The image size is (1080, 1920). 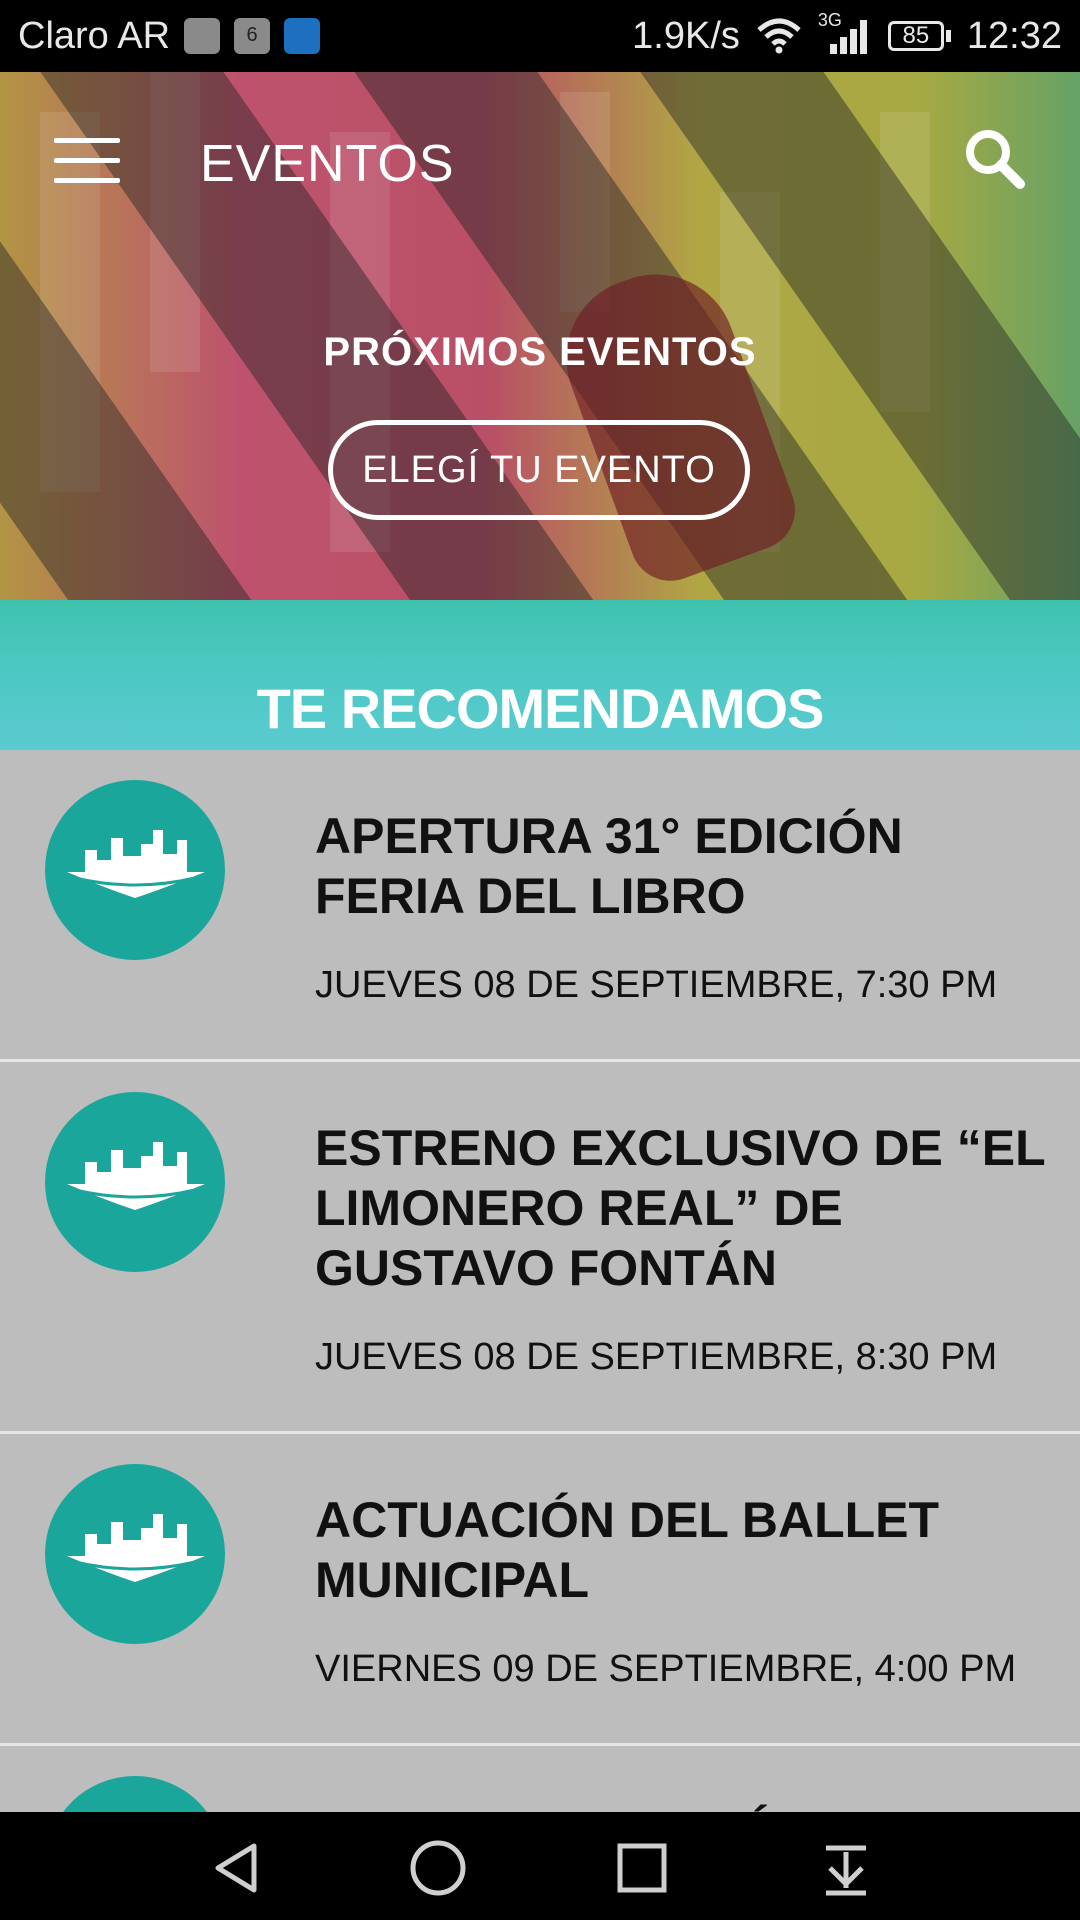 What do you see at coordinates (656, 985) in the screenshot?
I see `event-date: JUEVES 08 DE SEPTIEMBRE, 7:30 PM` at bounding box center [656, 985].